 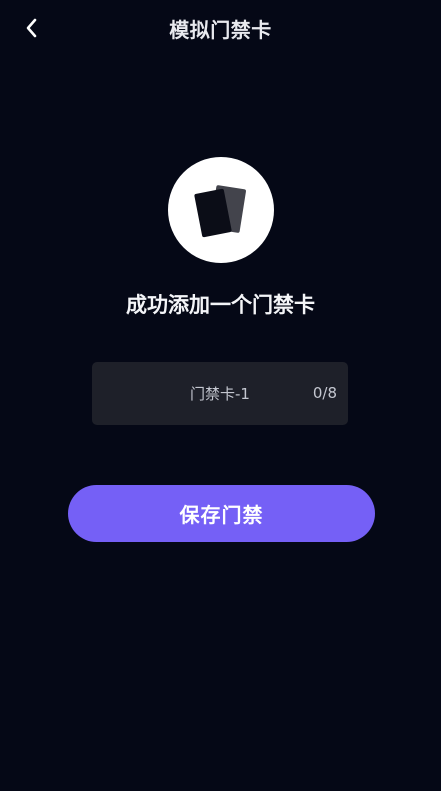 I want to click on char-counter: 0/8, so click(x=324, y=393).